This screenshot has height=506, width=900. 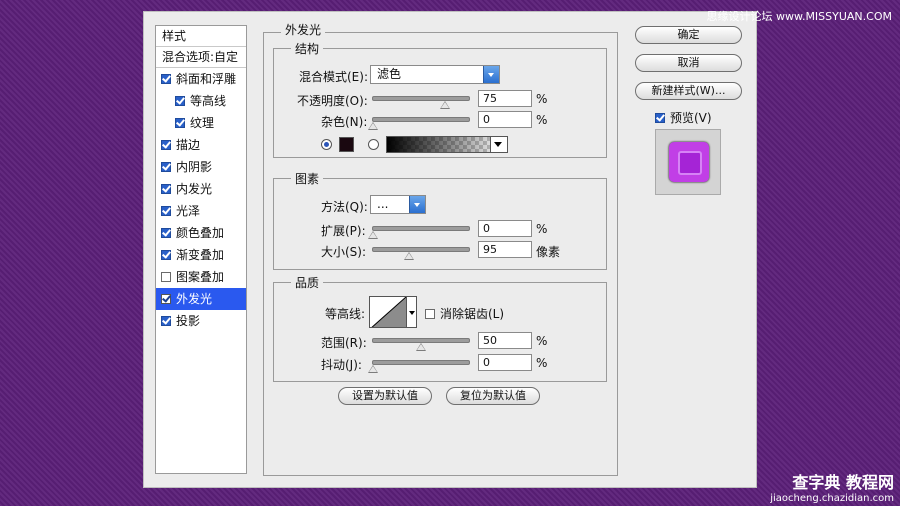 I want to click on noise-slider-thumb, so click(x=373, y=126).